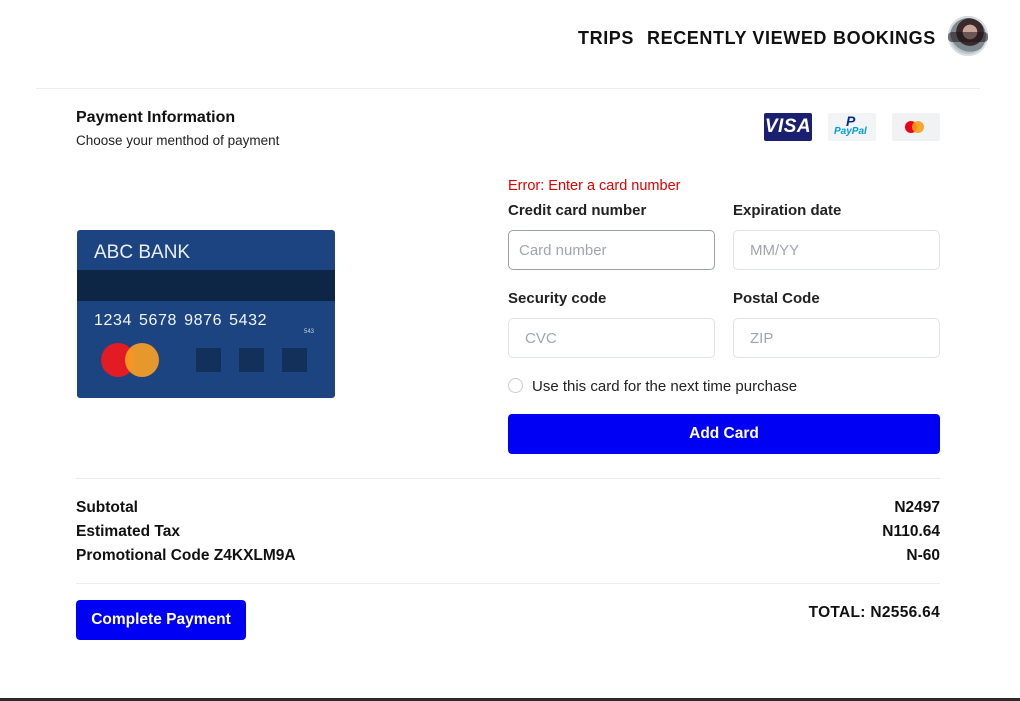 This screenshot has height=701, width=1020. I want to click on nav-link-recently-viewed: RECENTLY VIEWED, so click(737, 38).